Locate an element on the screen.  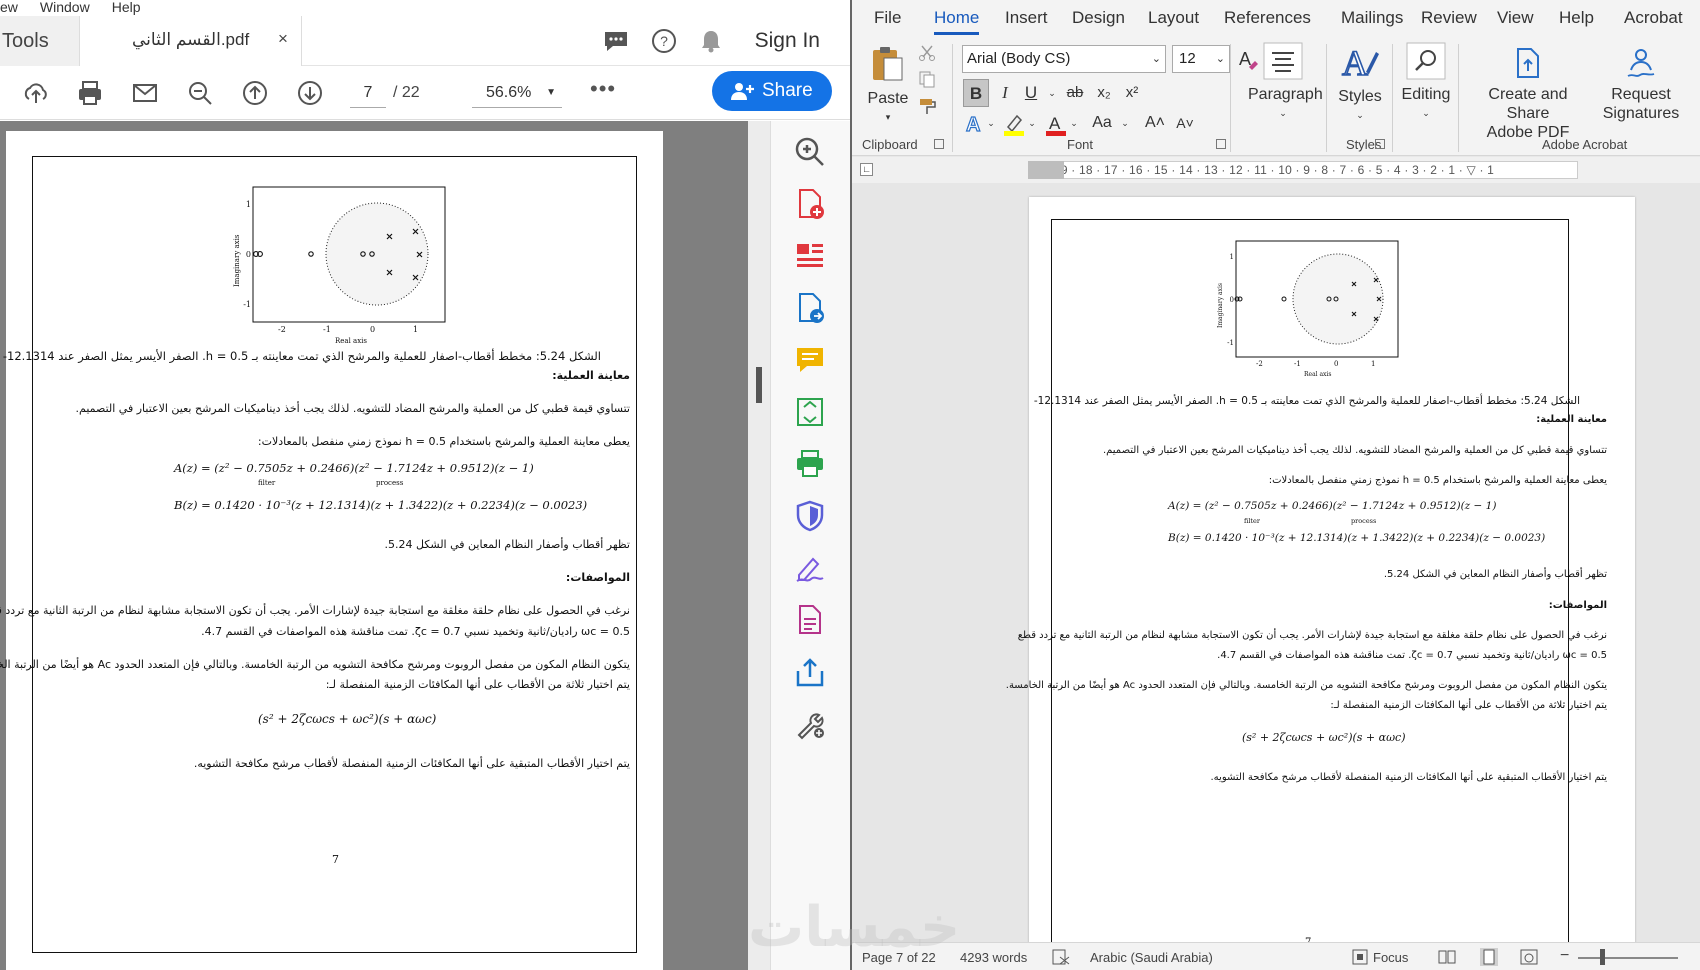
subscript-button: x₂ is located at coordinates (1104, 93).